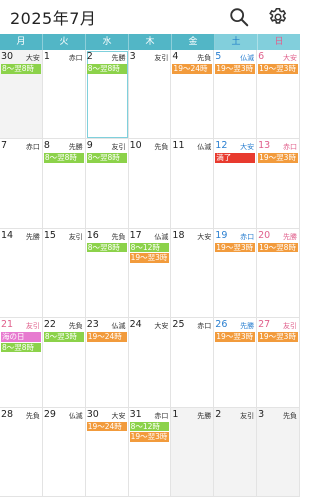  I want to click on day-cell: 6 大安 19～翌3時, so click(278, 95).